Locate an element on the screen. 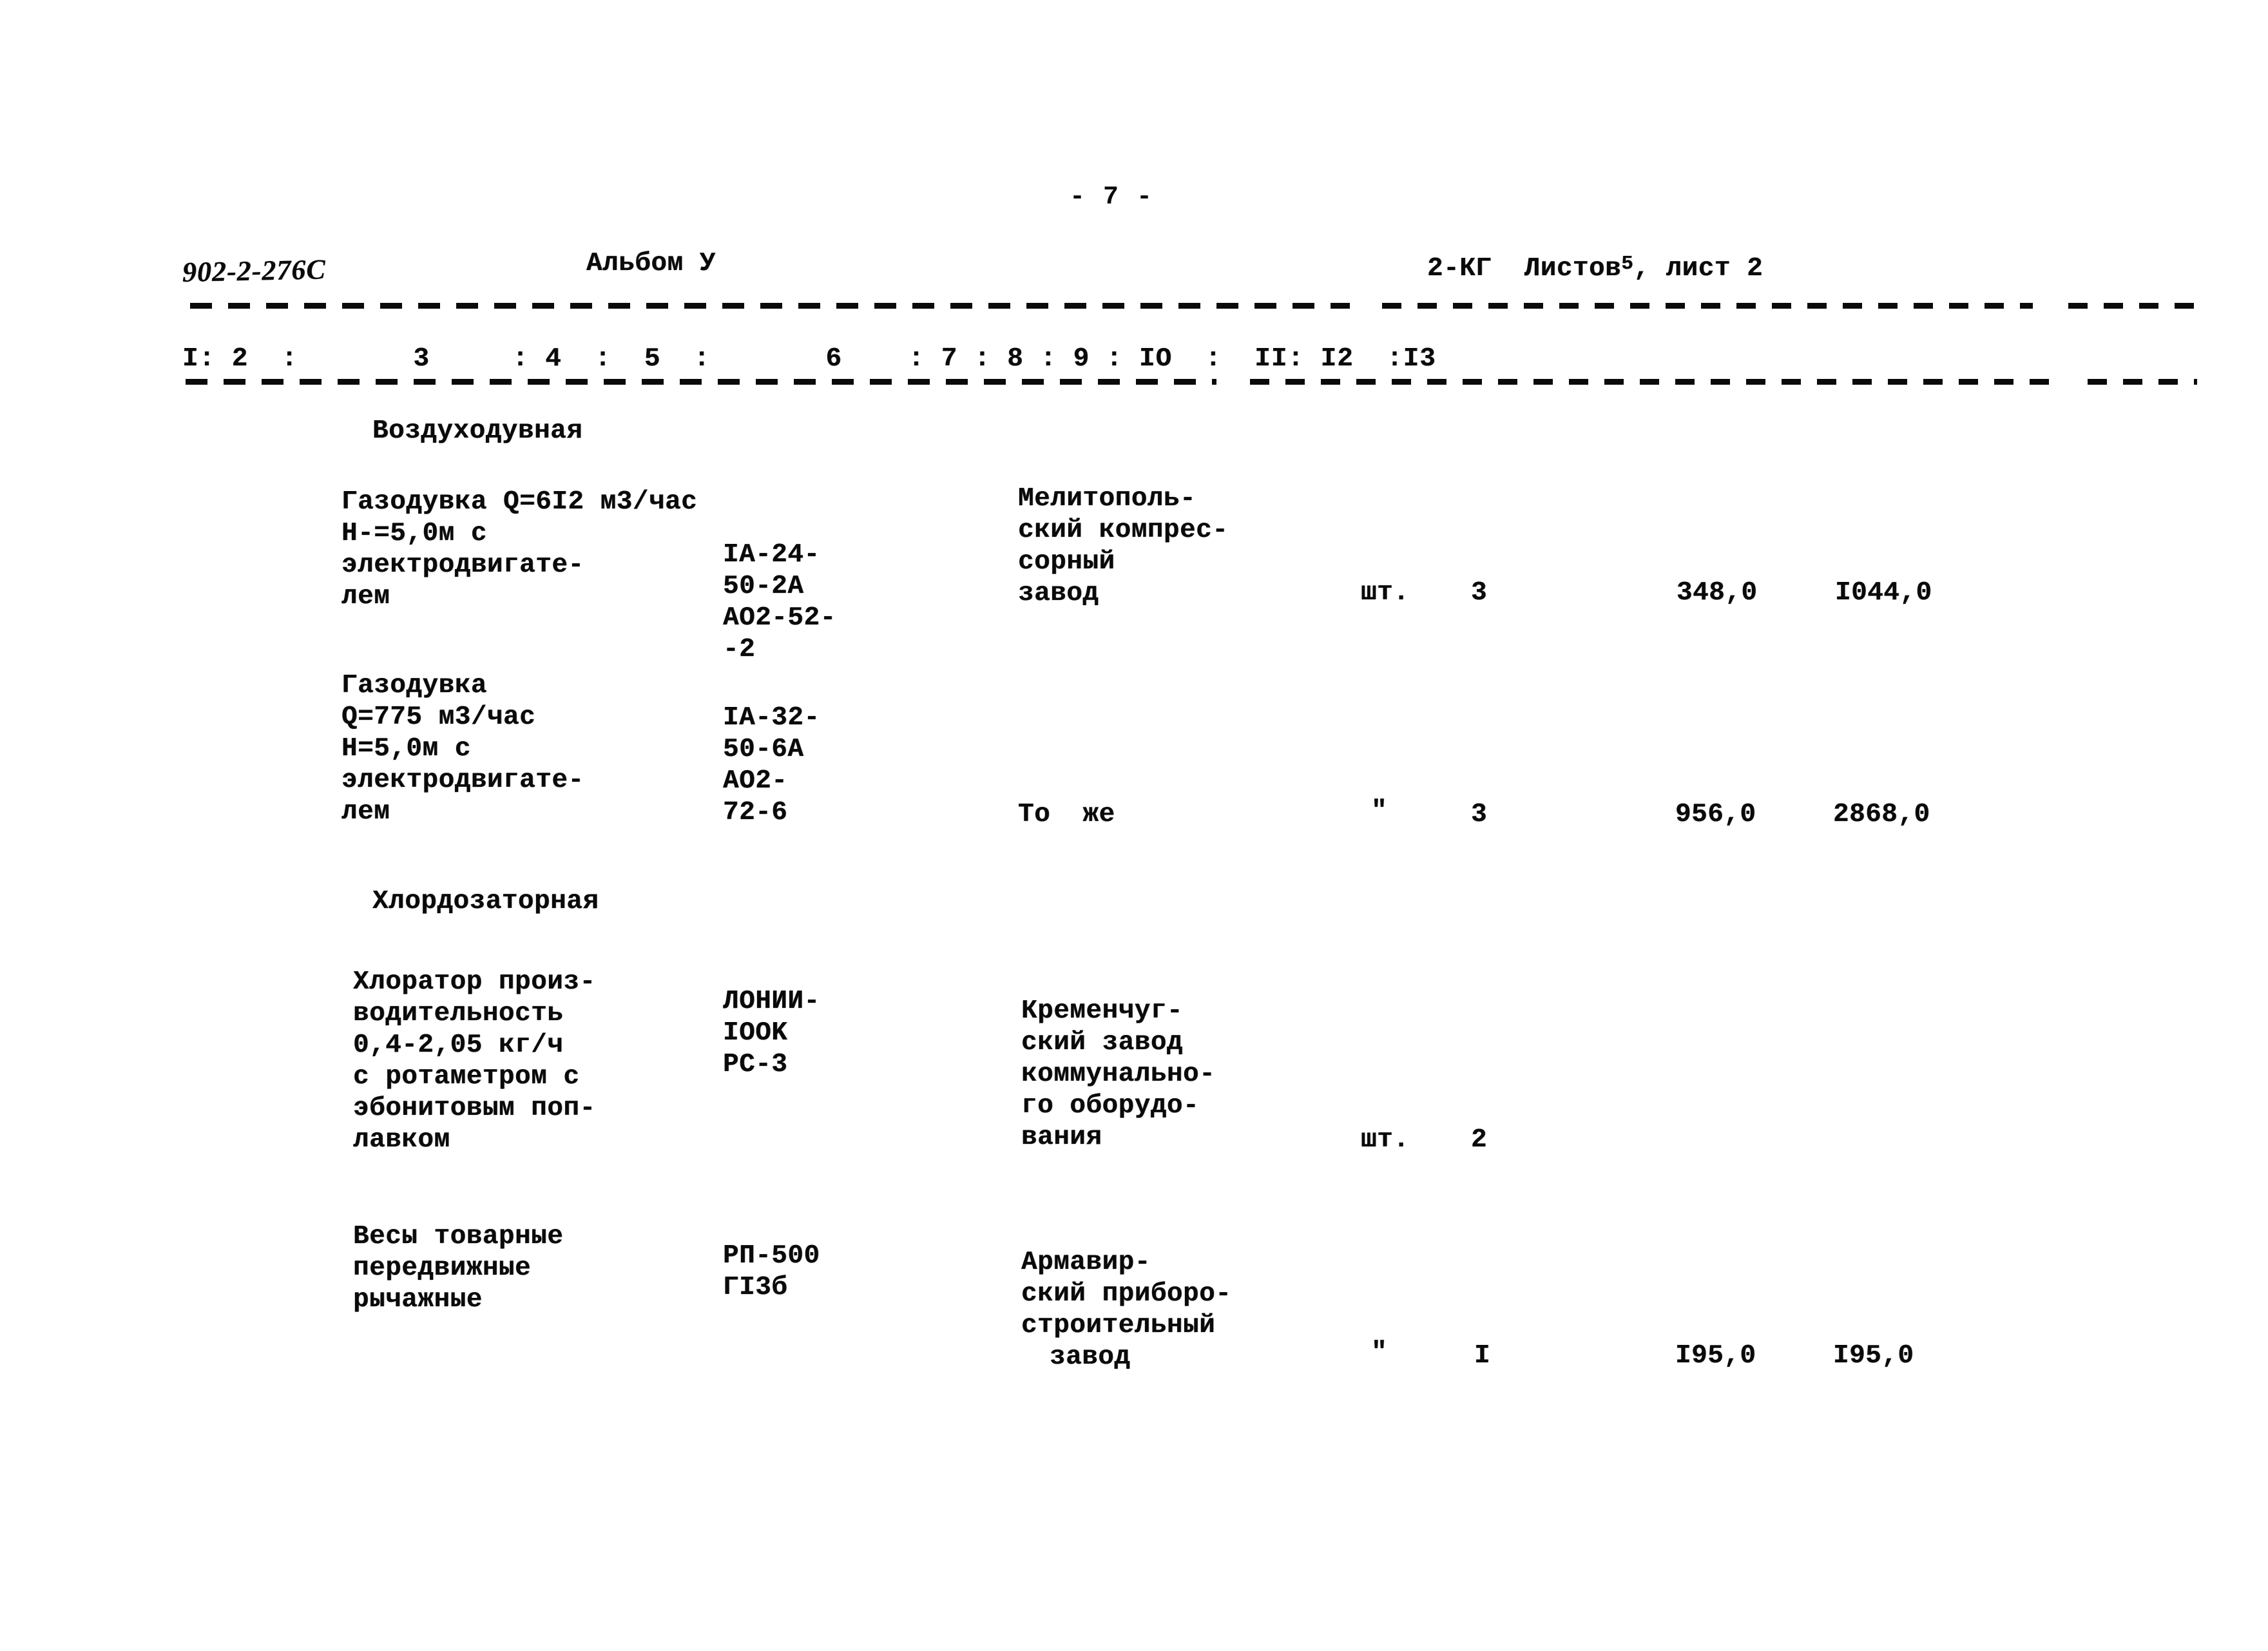 This screenshot has height=1651, width=2268. sheet-info-suffix: , лист 2 is located at coordinates (1698, 269).